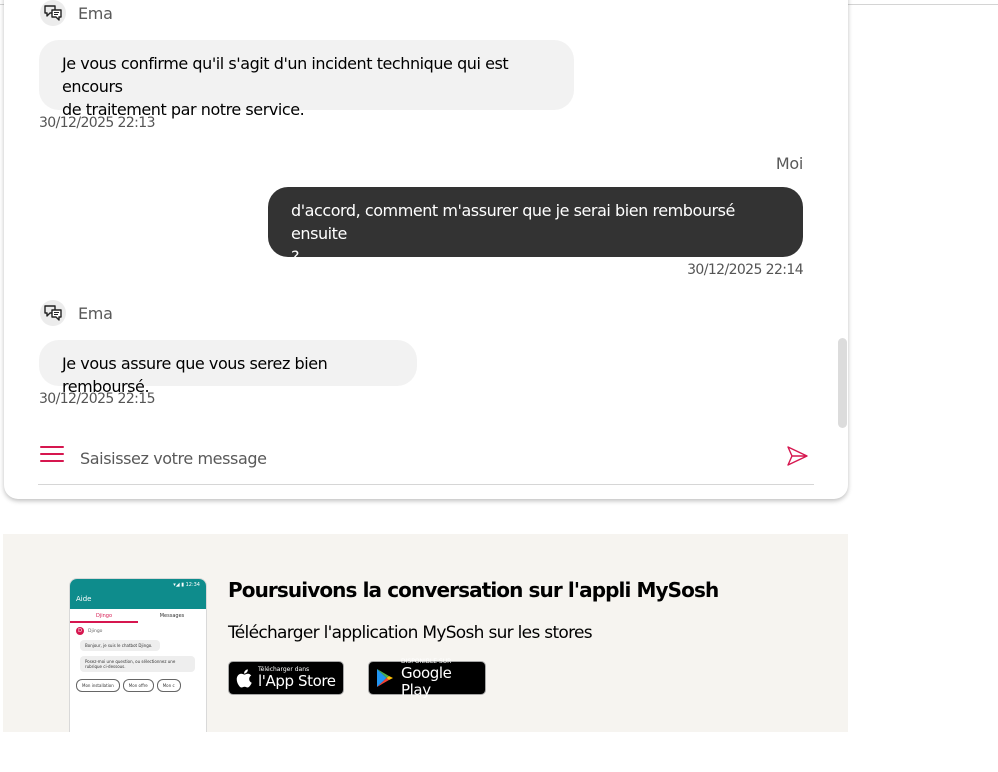 Image resolution: width=998 pixels, height=772 pixels. Describe the element at coordinates (97, 399) in the screenshot. I see `message-timestamp: 30/12/2025 22:15` at that location.